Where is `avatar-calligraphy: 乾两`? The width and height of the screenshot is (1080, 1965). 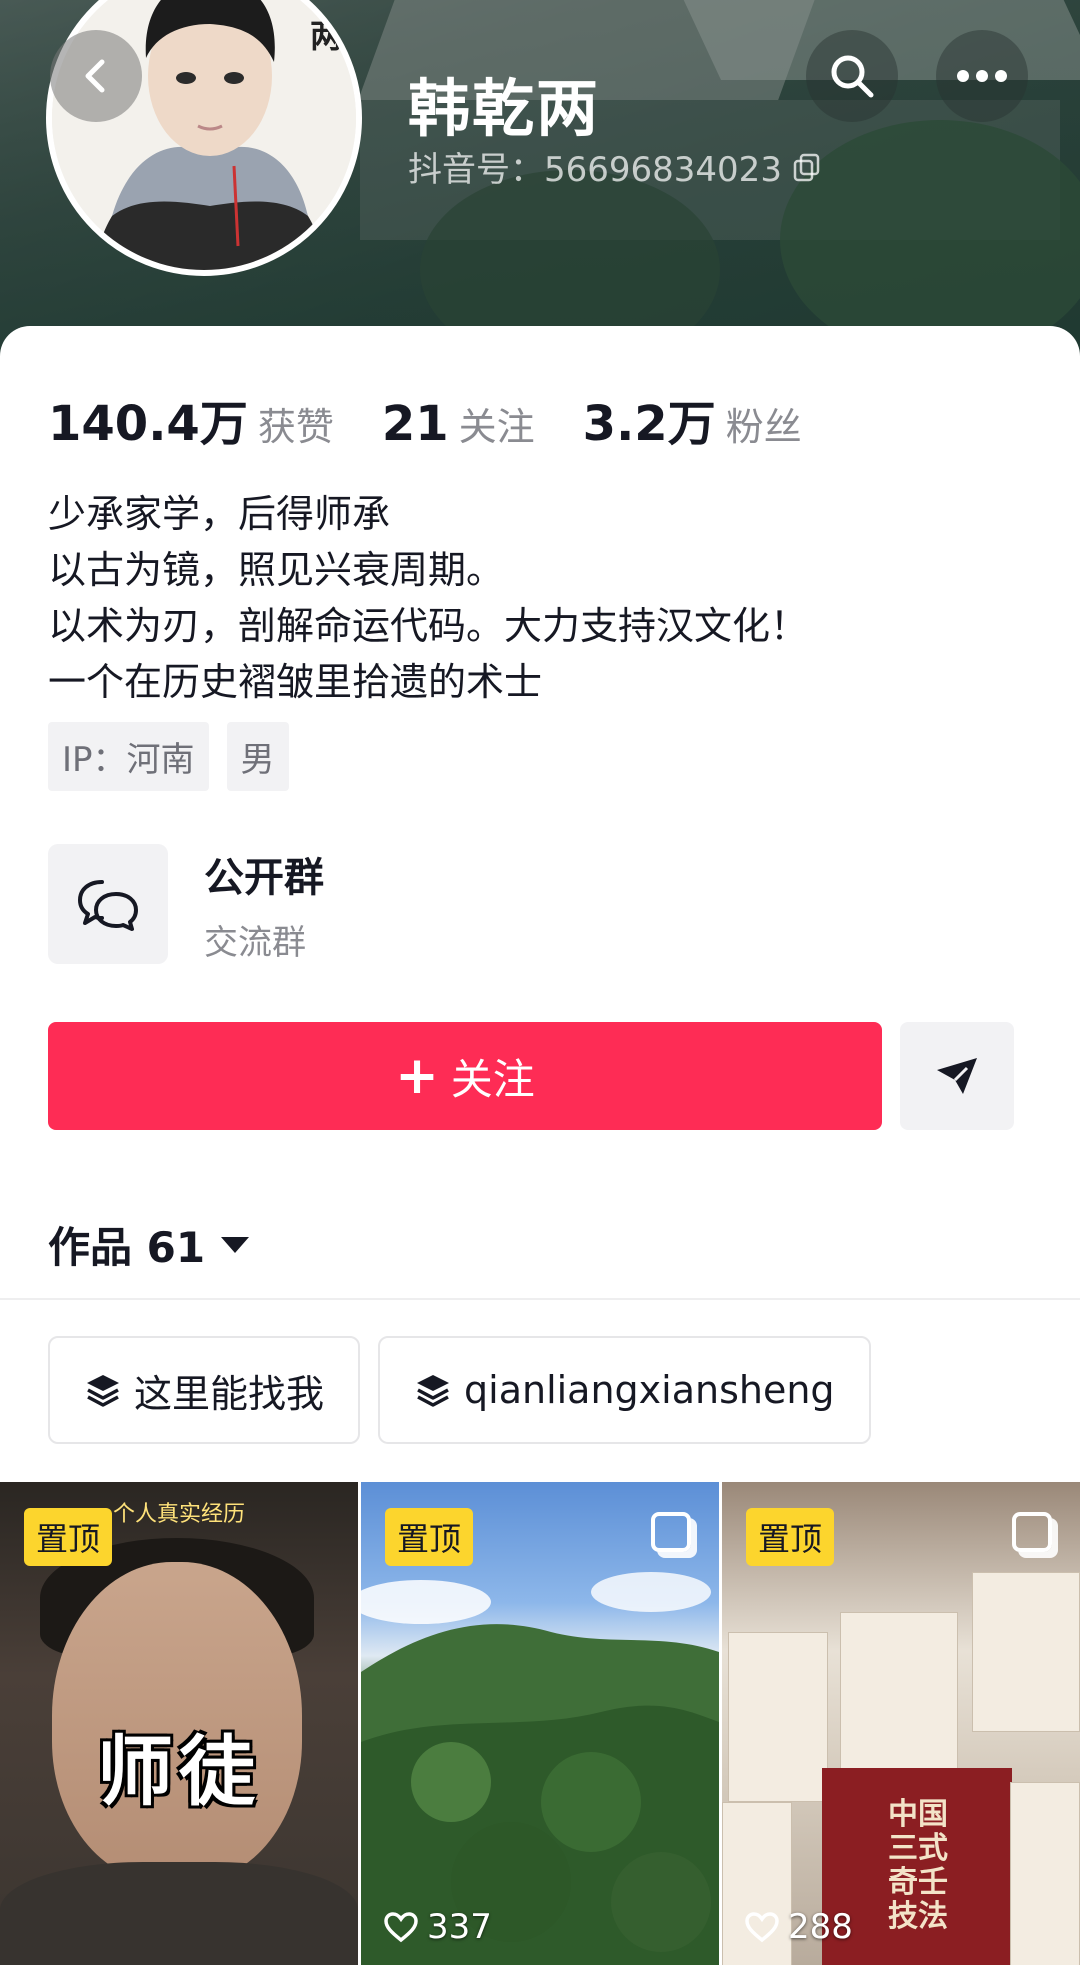
avatar-calligraphy: 乾两 is located at coordinates (326, 27).